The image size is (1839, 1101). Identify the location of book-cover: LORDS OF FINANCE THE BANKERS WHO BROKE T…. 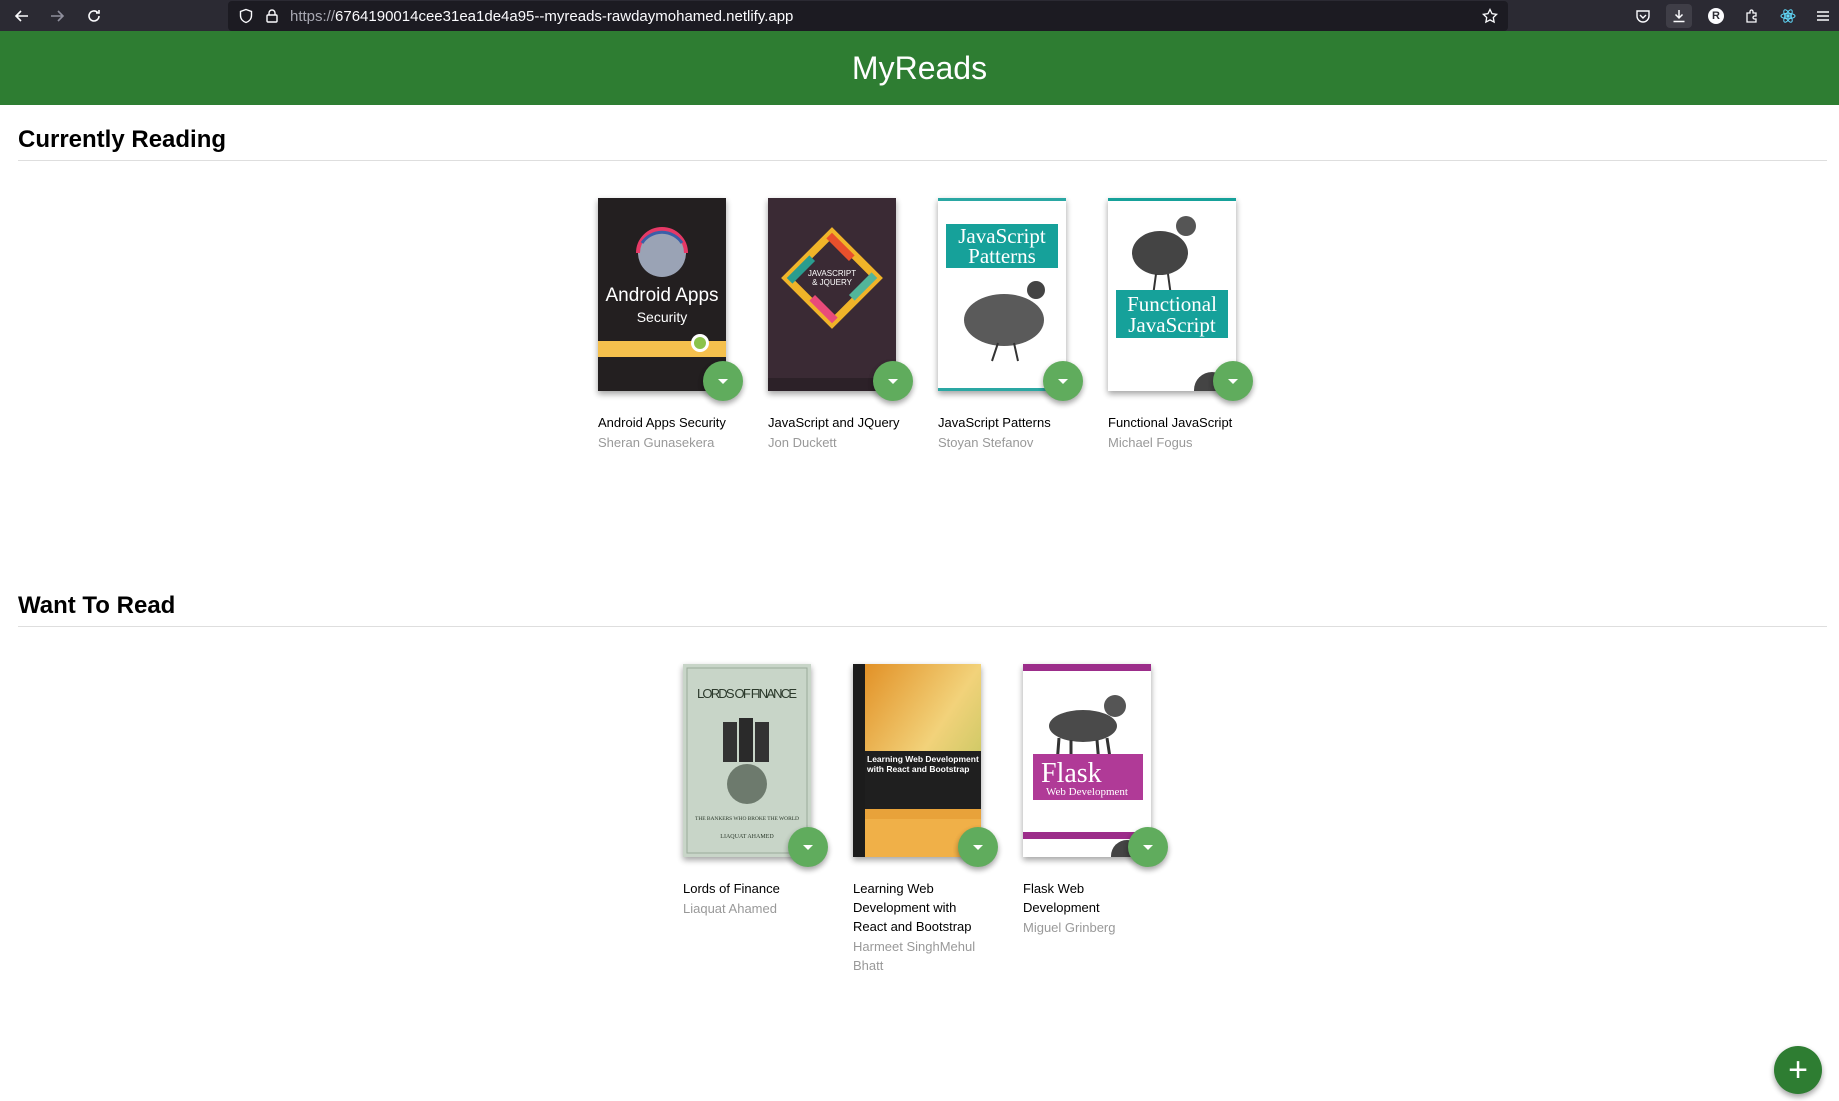
(747, 760).